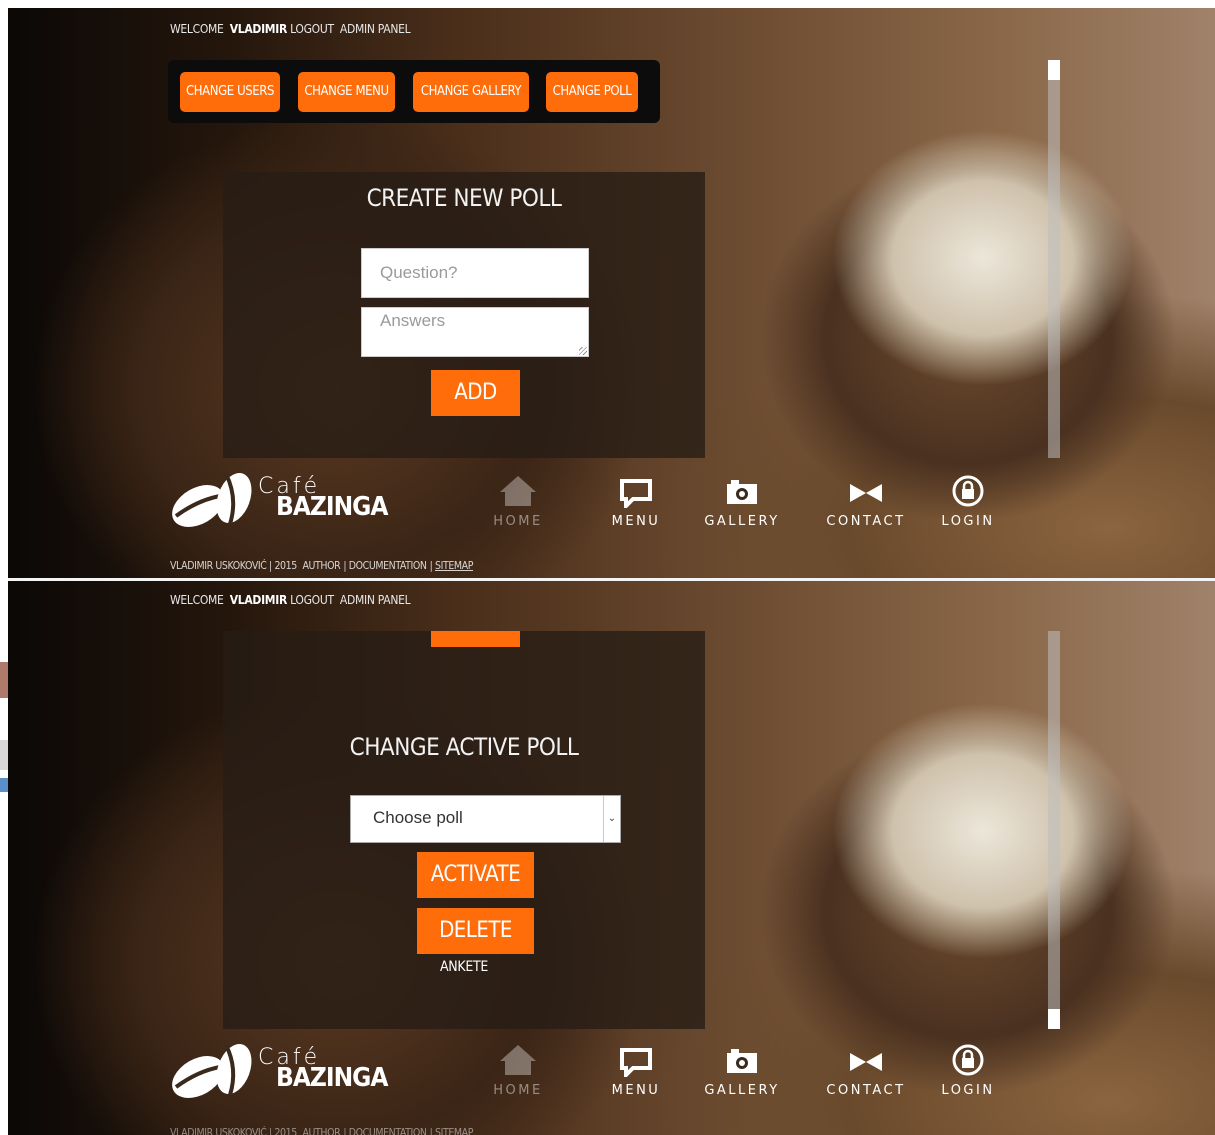  Describe the element at coordinates (471, 92) in the screenshot. I see `change-gallery-button: CHANGE GALLERY` at that location.